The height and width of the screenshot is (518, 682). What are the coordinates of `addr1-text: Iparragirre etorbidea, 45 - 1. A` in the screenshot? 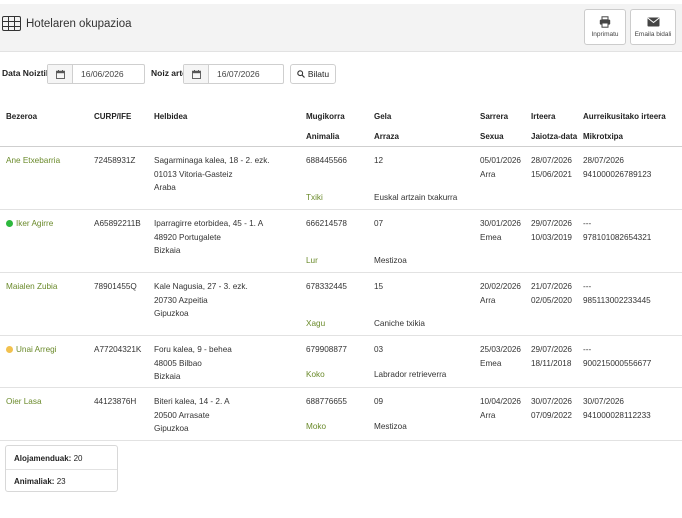 It's located at (209, 223).